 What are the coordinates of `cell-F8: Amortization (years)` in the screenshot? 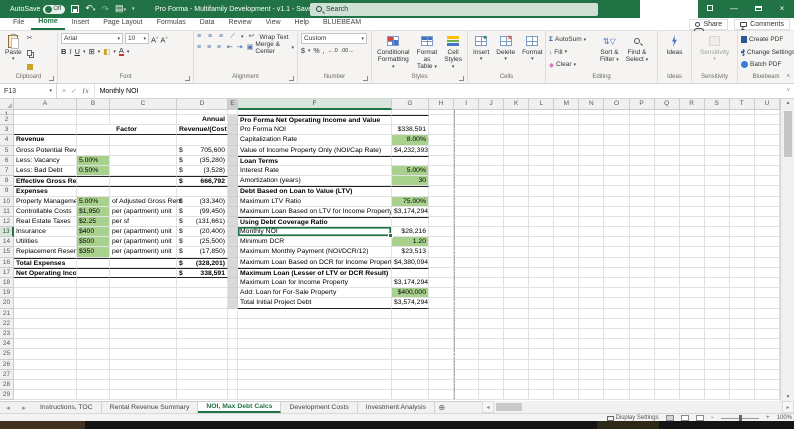 It's located at (315, 181).